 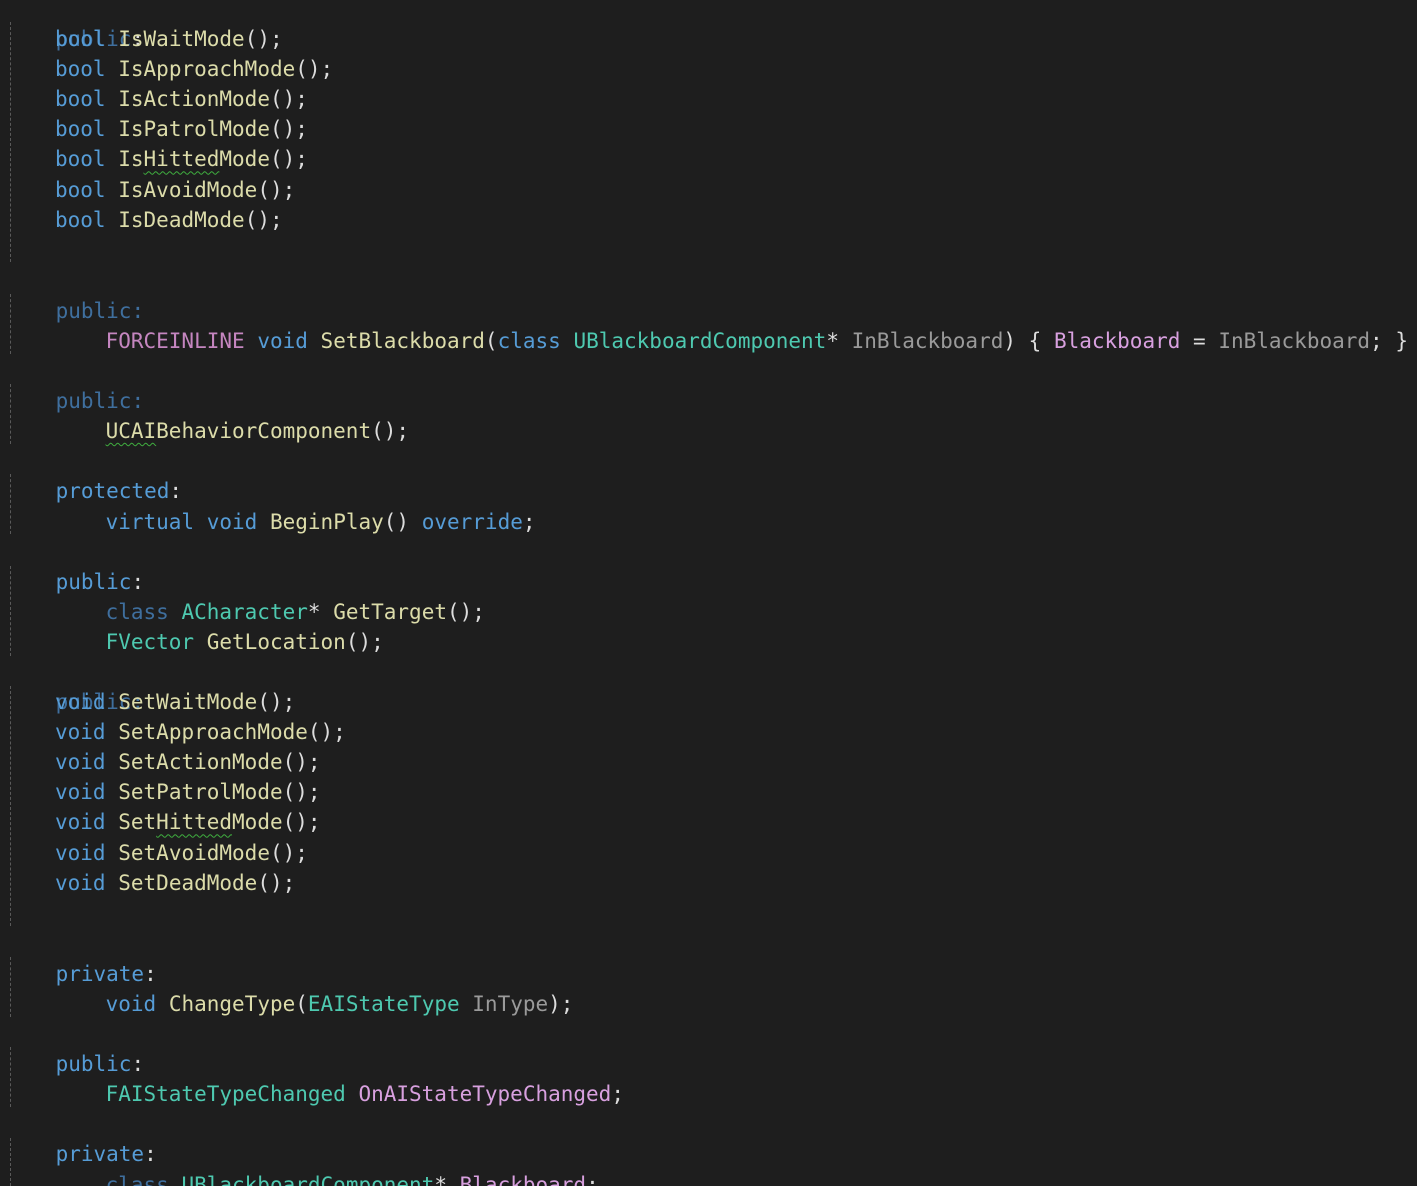 I want to click on code-line-method-declaration: bool IsActionMode();, so click(x=156, y=99).